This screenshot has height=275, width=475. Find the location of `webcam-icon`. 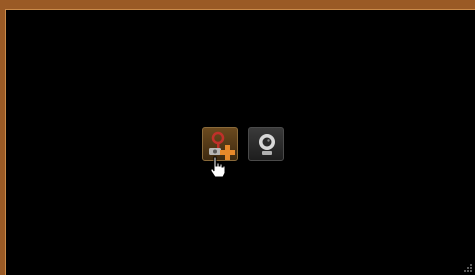

webcam-icon is located at coordinates (267, 144).